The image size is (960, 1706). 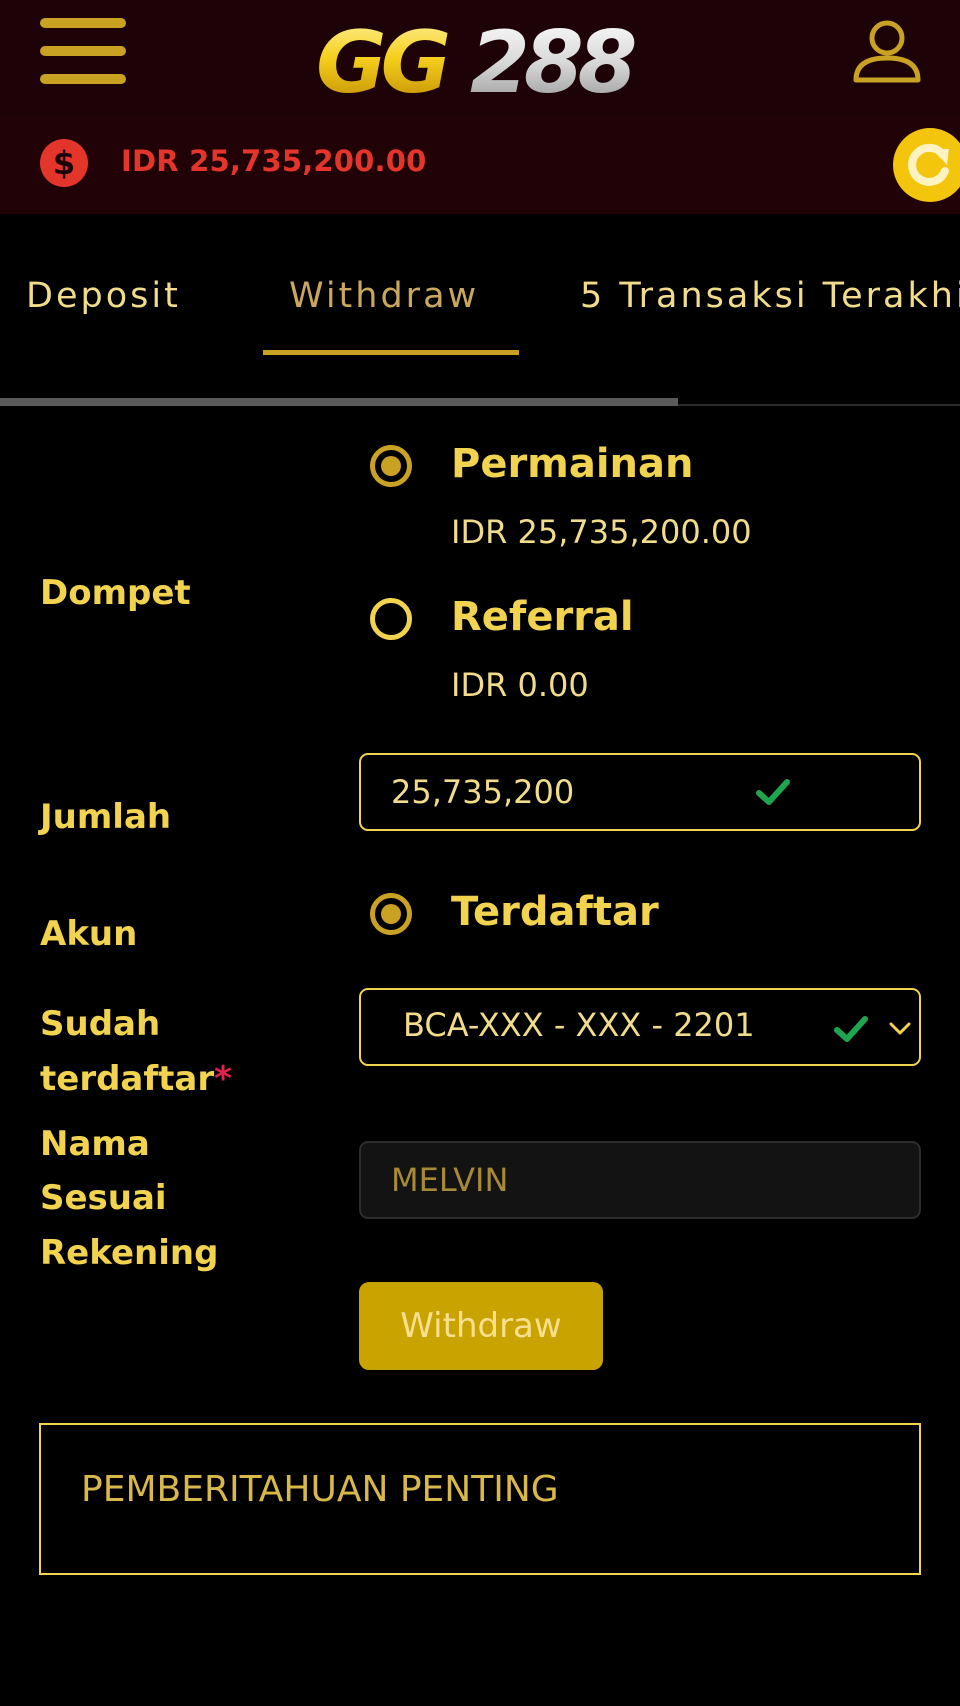 I want to click on tabs-scrollbar-thumb, so click(x=339, y=402).